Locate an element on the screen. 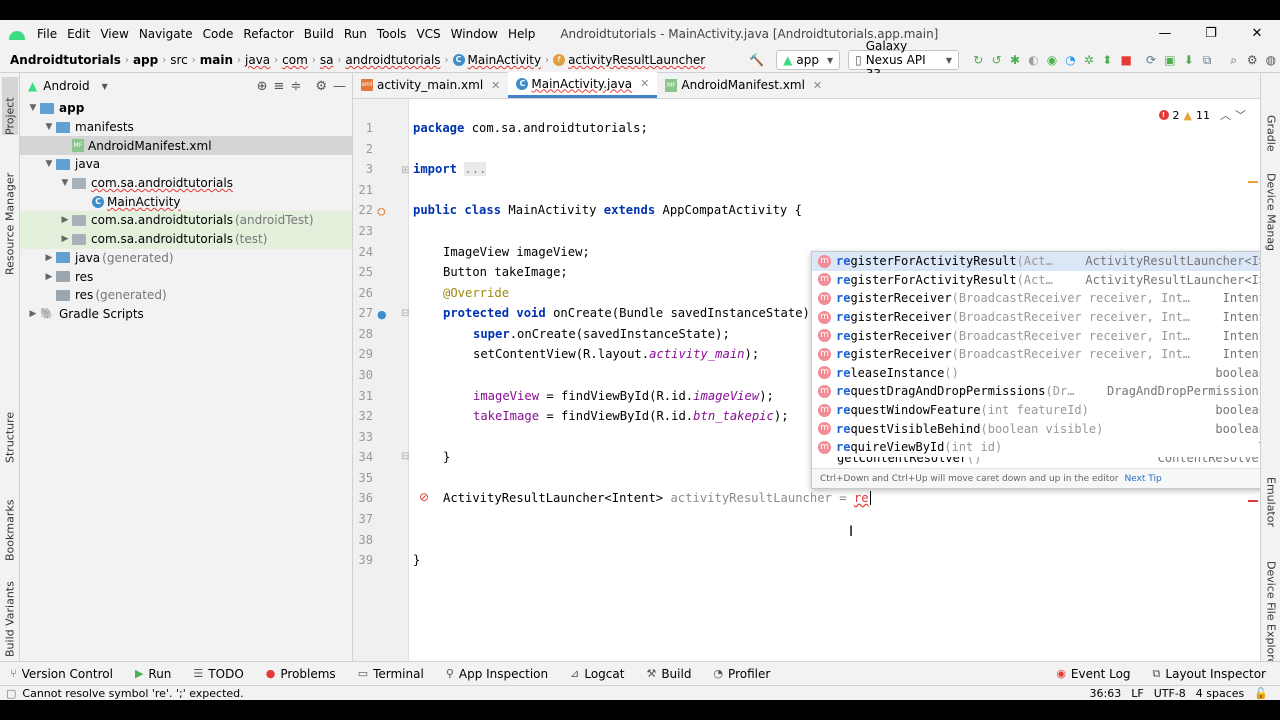 Image resolution: width=1280 pixels, height=720 pixels. run-config-select: ▲ app ▼ is located at coordinates (808, 60).